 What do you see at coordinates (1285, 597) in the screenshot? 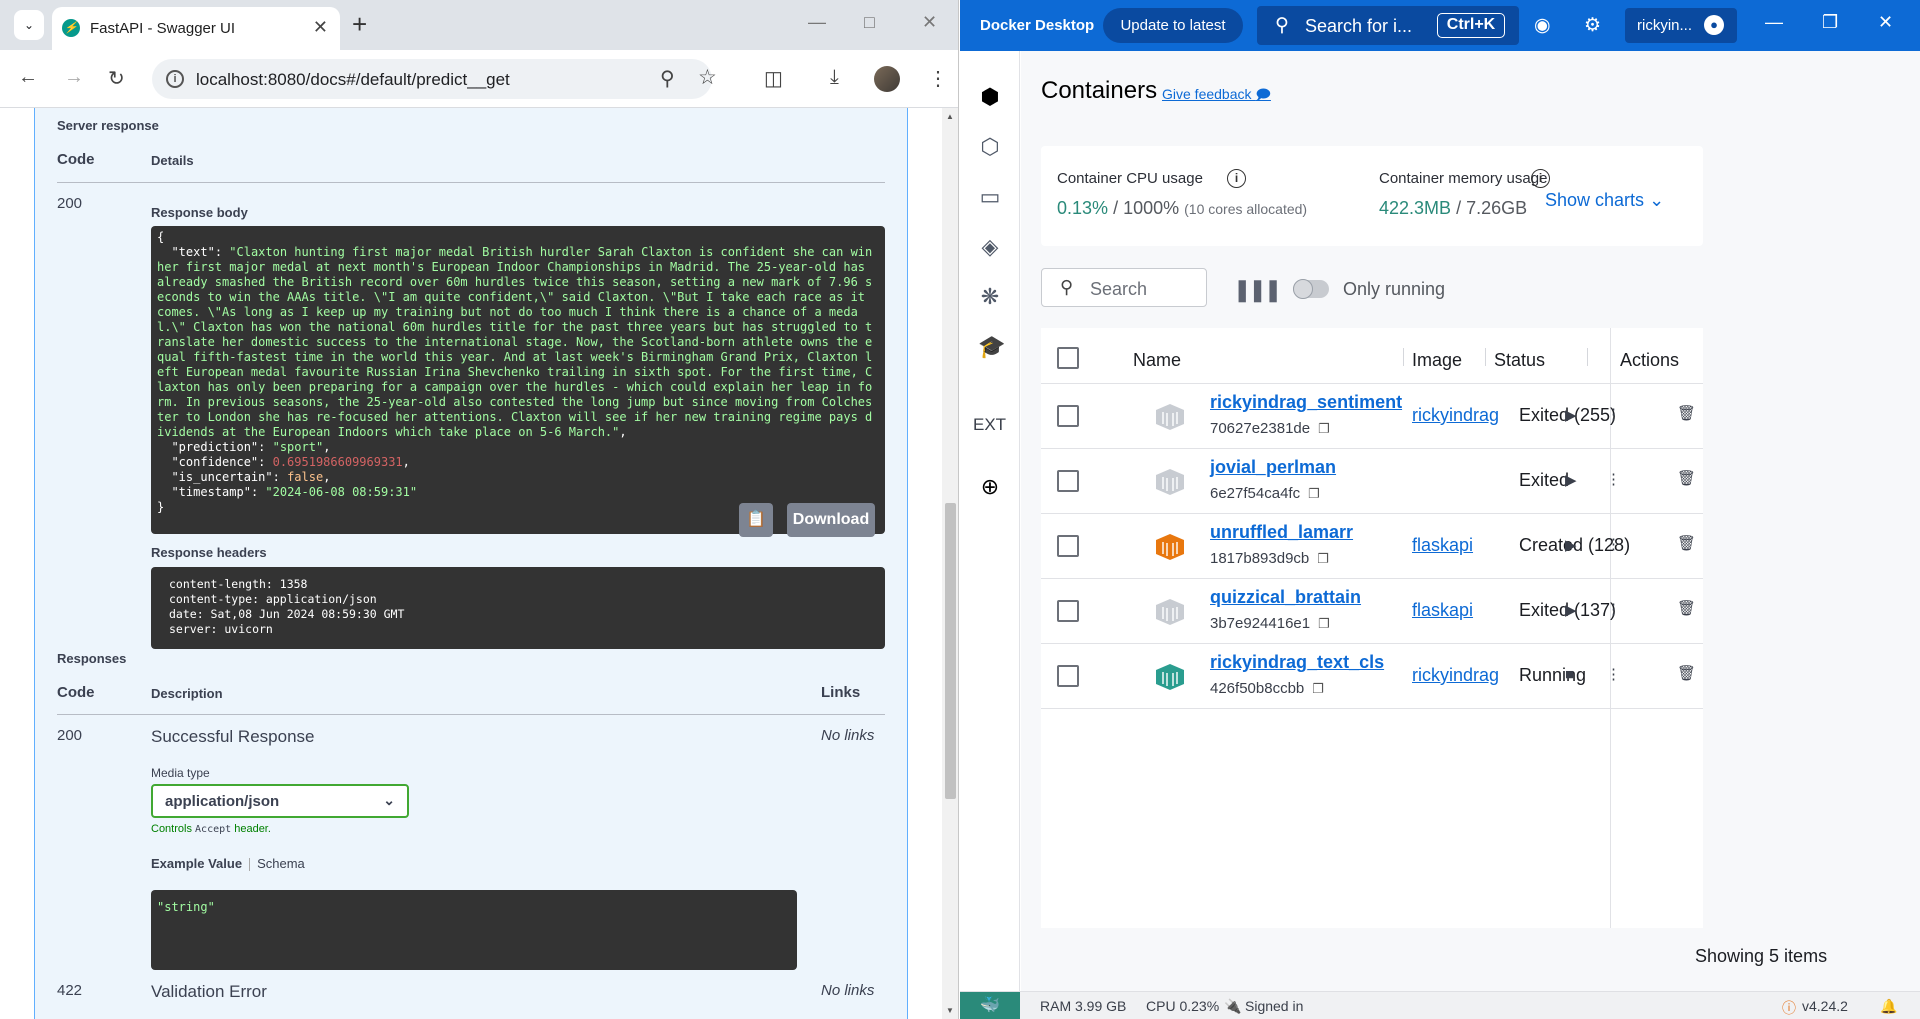
I see `container-name-link: quizzical_brattain` at bounding box center [1285, 597].